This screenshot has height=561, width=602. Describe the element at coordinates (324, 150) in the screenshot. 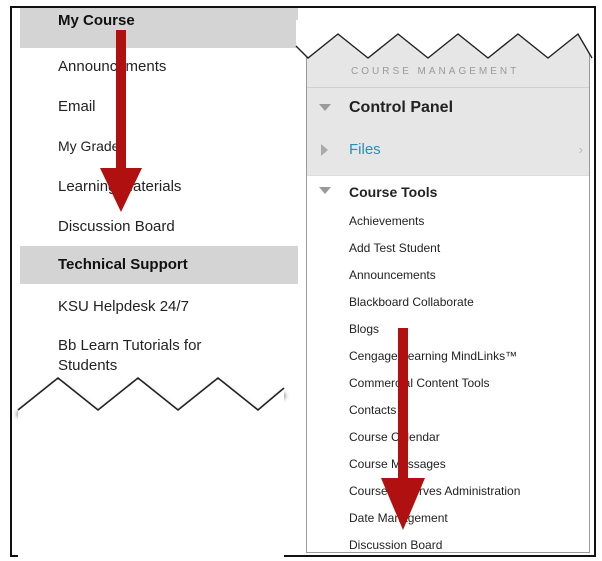

I see `collapsed-triangle-icon` at that location.